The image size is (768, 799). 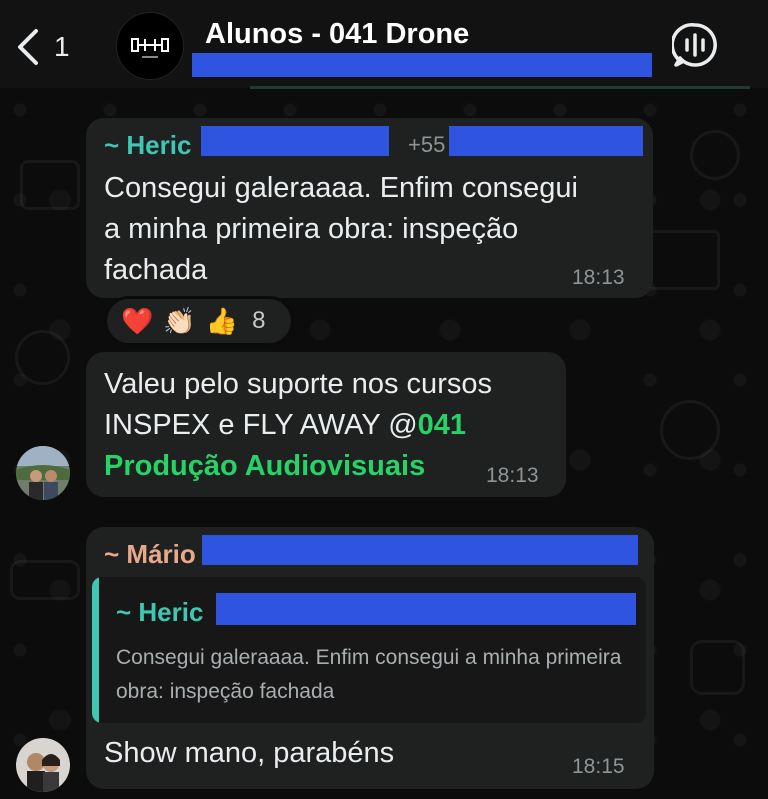 I want to click on group-avatar, so click(x=150, y=46).